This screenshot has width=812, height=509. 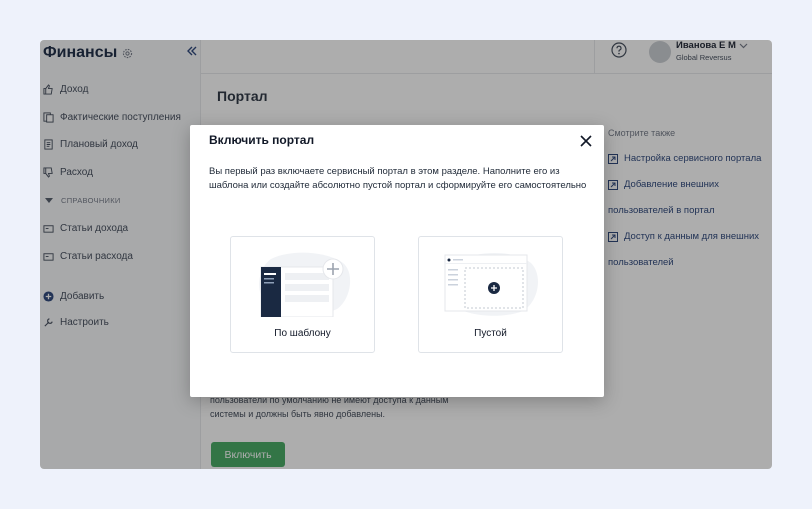 I want to click on template-option-card: По шаблону, so click(x=302, y=294).